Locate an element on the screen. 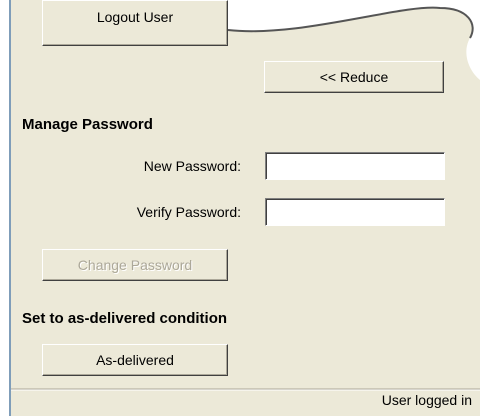 Image resolution: width=480 pixels, height=416 pixels. new-password-label: New Password: is located at coordinates (192, 166).